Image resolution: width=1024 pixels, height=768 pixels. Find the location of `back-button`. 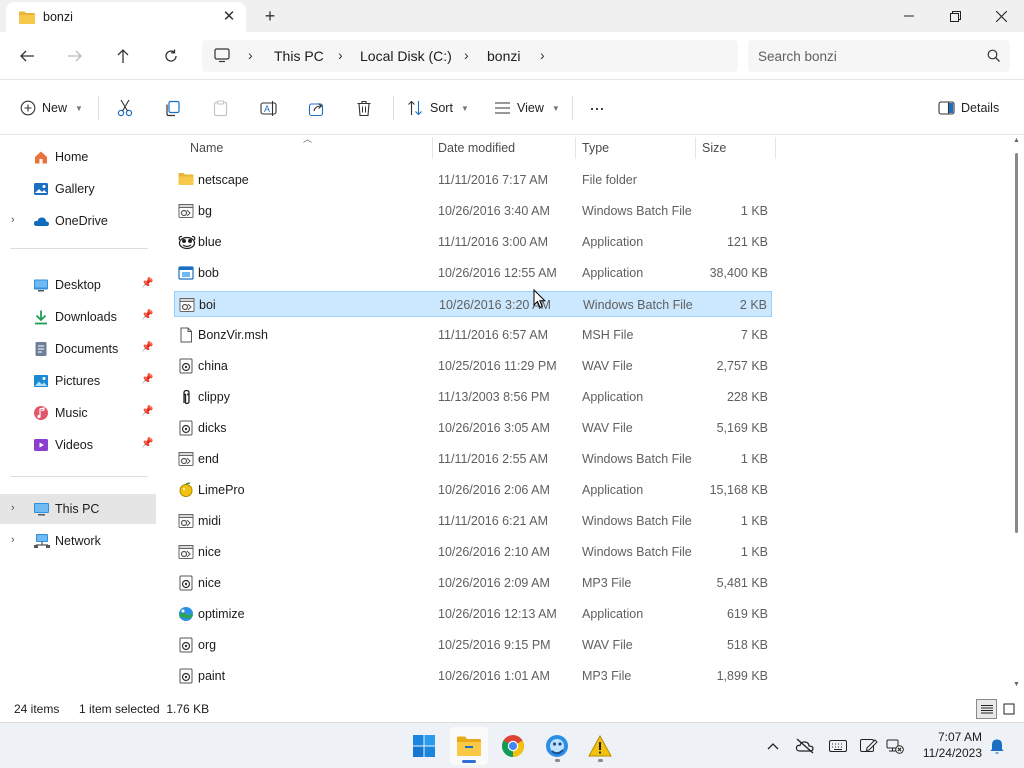

back-button is located at coordinates (27, 56).